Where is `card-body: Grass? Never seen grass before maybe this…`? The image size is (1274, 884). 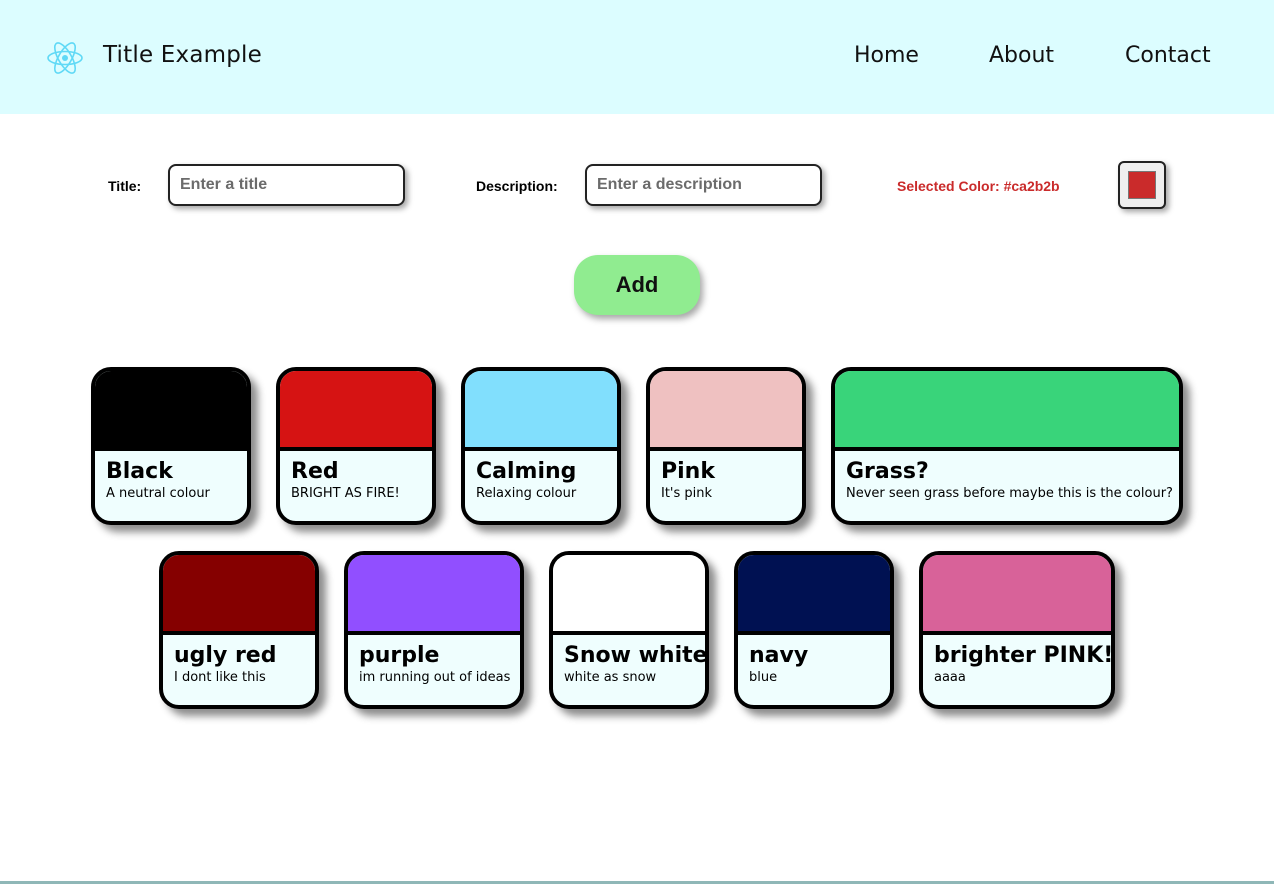 card-body: Grass? Never seen grass before maybe this… is located at coordinates (1007, 477).